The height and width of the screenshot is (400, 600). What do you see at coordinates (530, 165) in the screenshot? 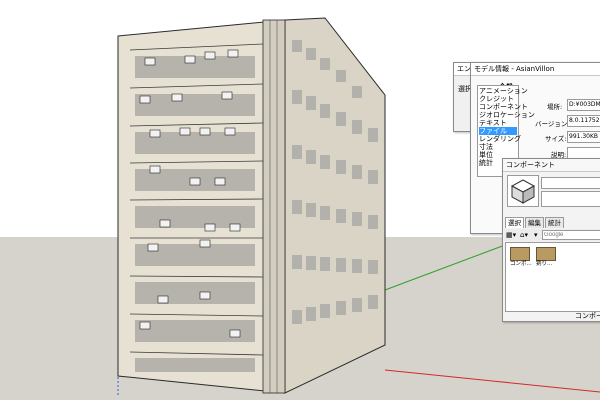
I see `components-title: コンポーネント` at bounding box center [530, 165].